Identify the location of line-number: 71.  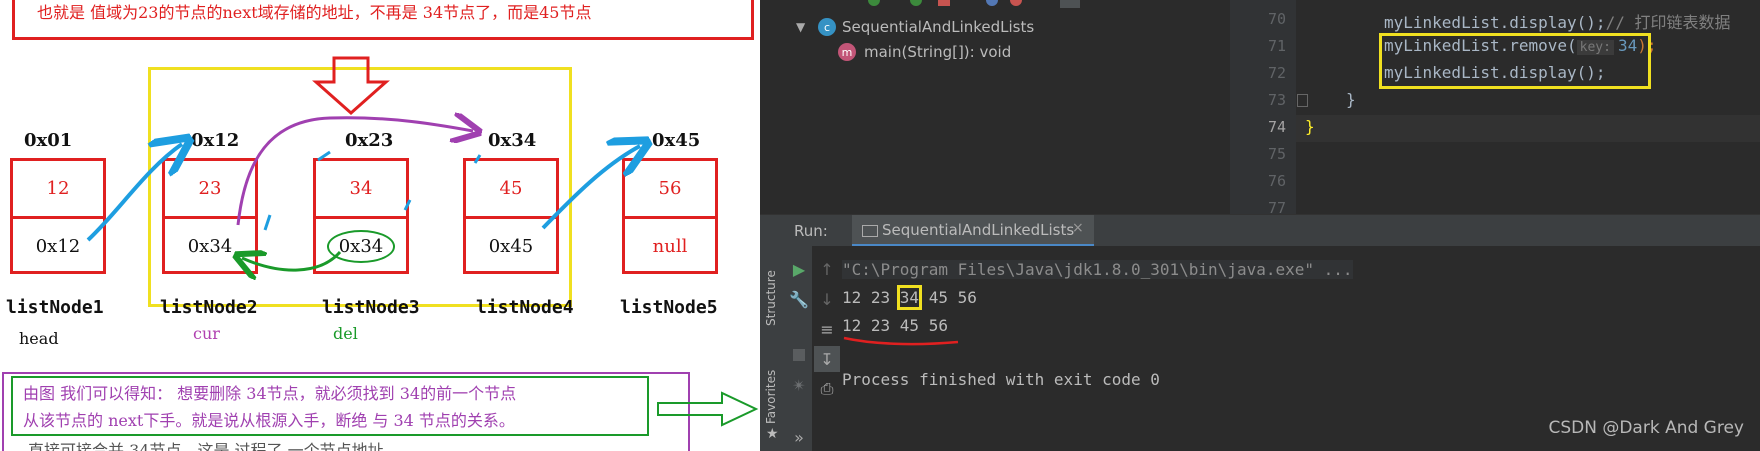
(1276, 46).